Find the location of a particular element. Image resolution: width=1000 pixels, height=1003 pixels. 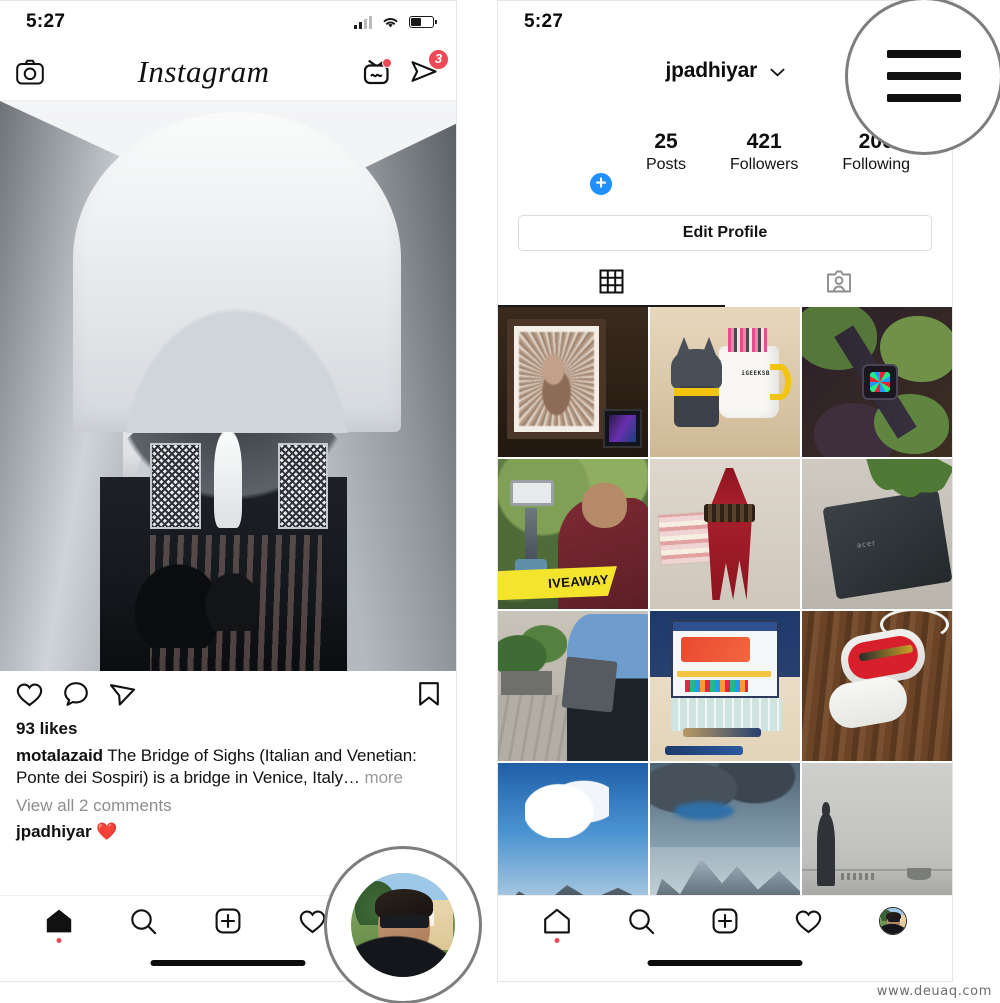

share-paperplane-icon is located at coordinates (122, 694).